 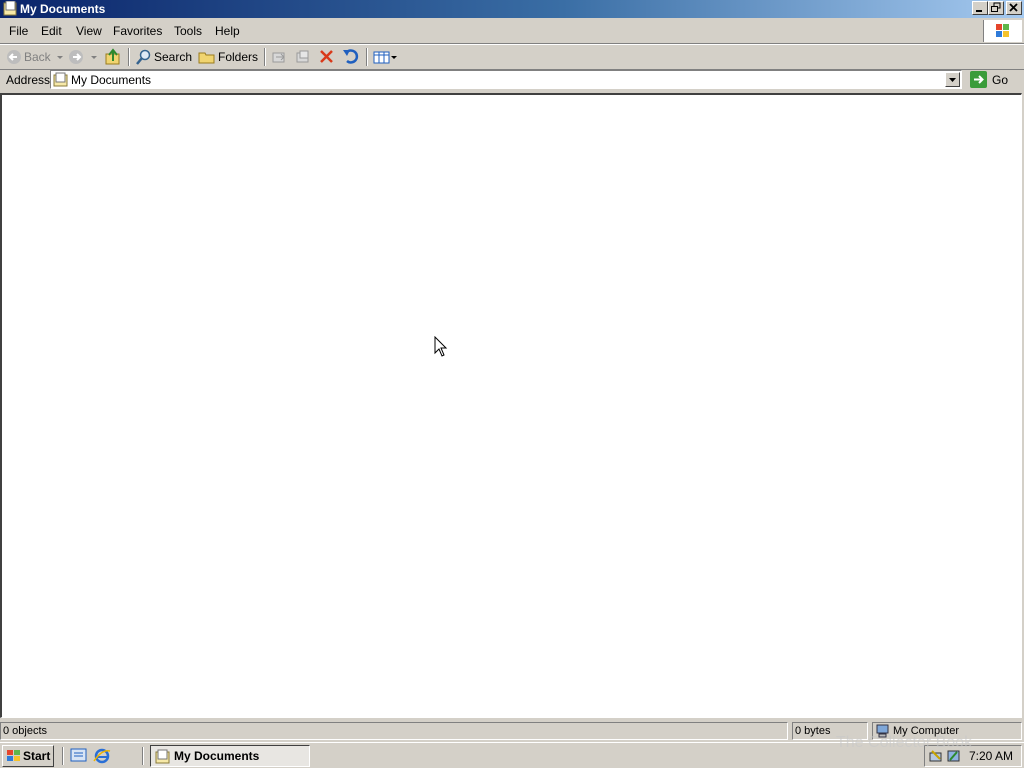 I want to click on close-icon, so click(x=1013, y=7).